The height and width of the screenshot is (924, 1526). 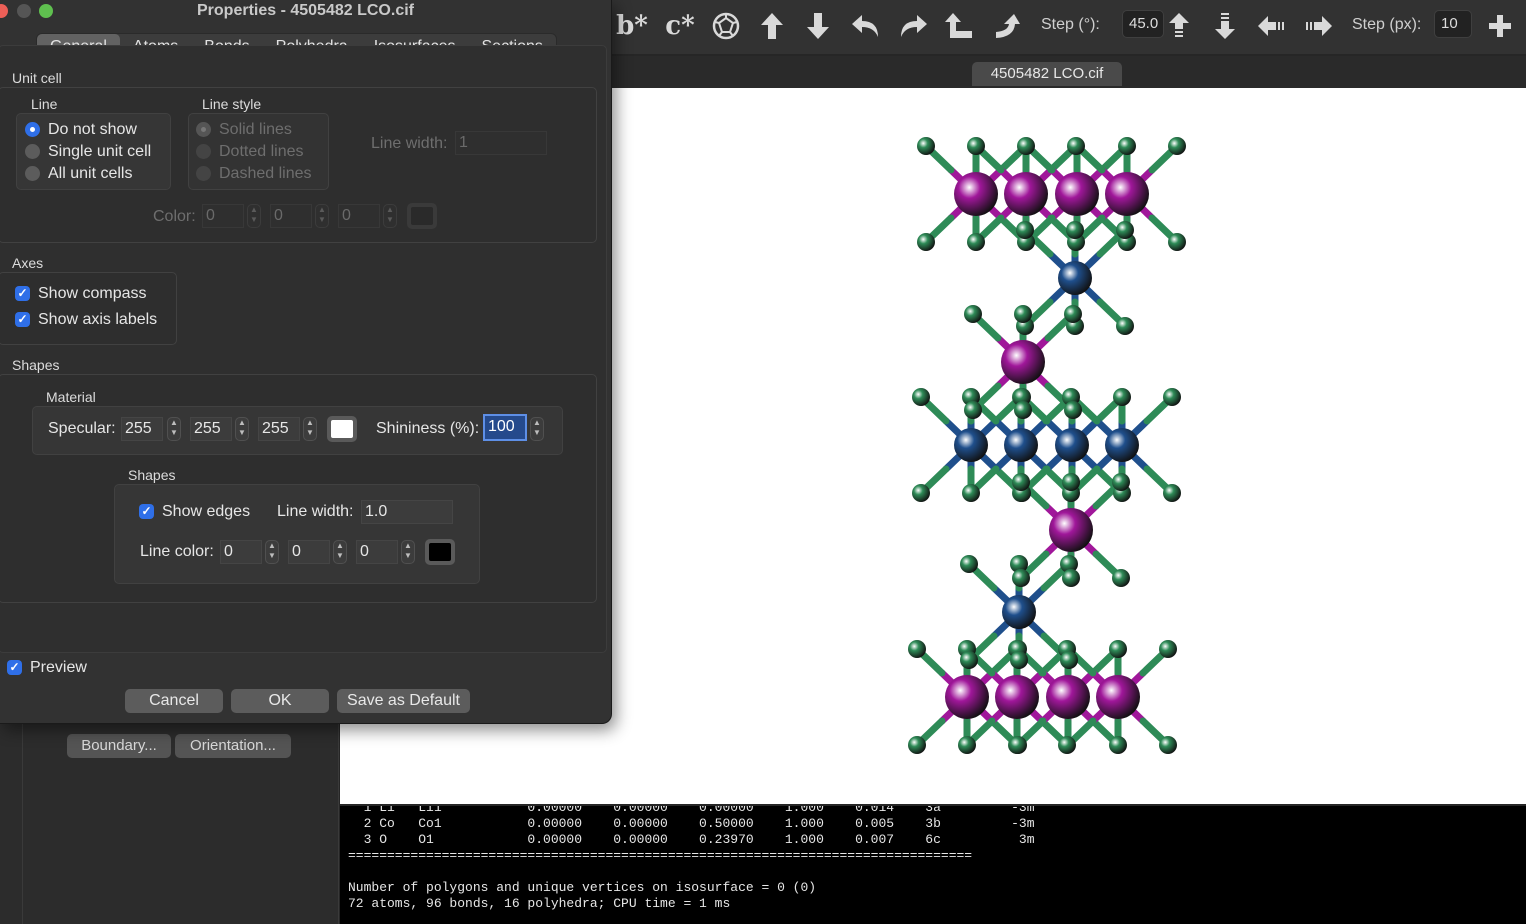 What do you see at coordinates (272, 552) in the screenshot?
I see `line-color-r-stepper: ▲ ▼` at bounding box center [272, 552].